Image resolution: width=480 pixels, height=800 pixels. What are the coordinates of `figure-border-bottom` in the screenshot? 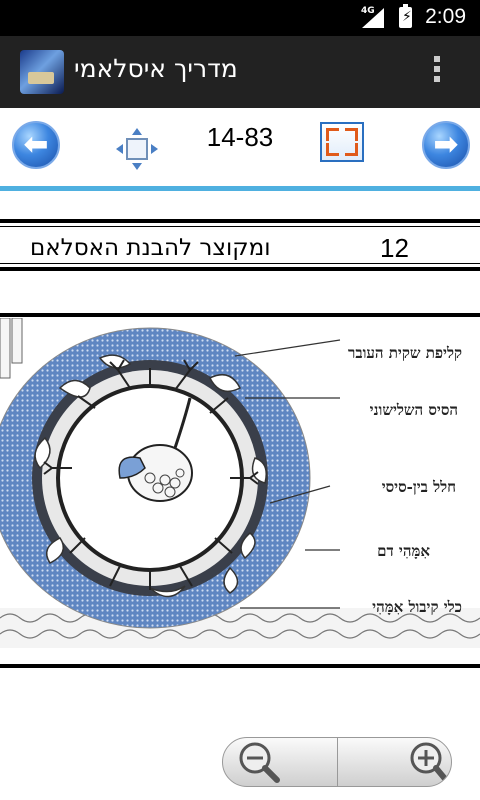 It's located at (240, 666).